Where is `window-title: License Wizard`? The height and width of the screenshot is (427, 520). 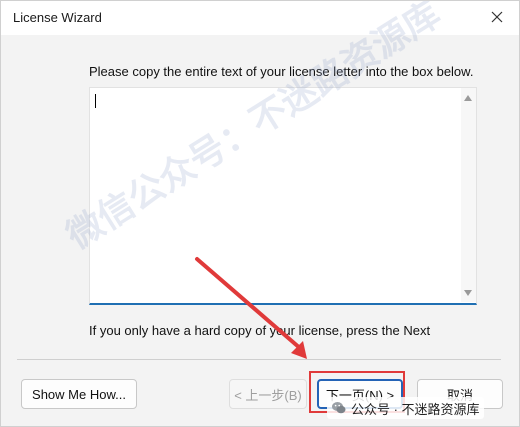
window-title: License Wizard is located at coordinates (57, 17).